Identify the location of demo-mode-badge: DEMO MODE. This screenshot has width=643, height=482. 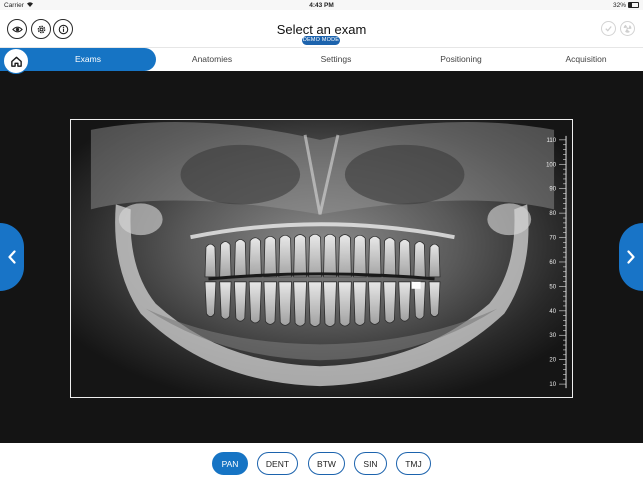
(321, 40).